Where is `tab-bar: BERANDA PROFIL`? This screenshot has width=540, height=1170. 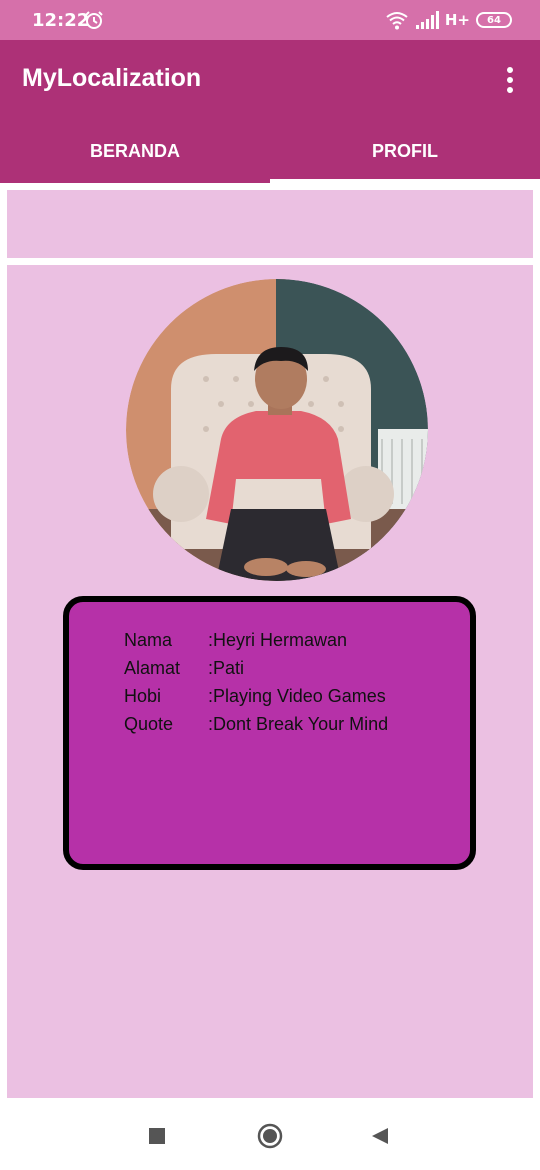 tab-bar: BERANDA PROFIL is located at coordinates (270, 151).